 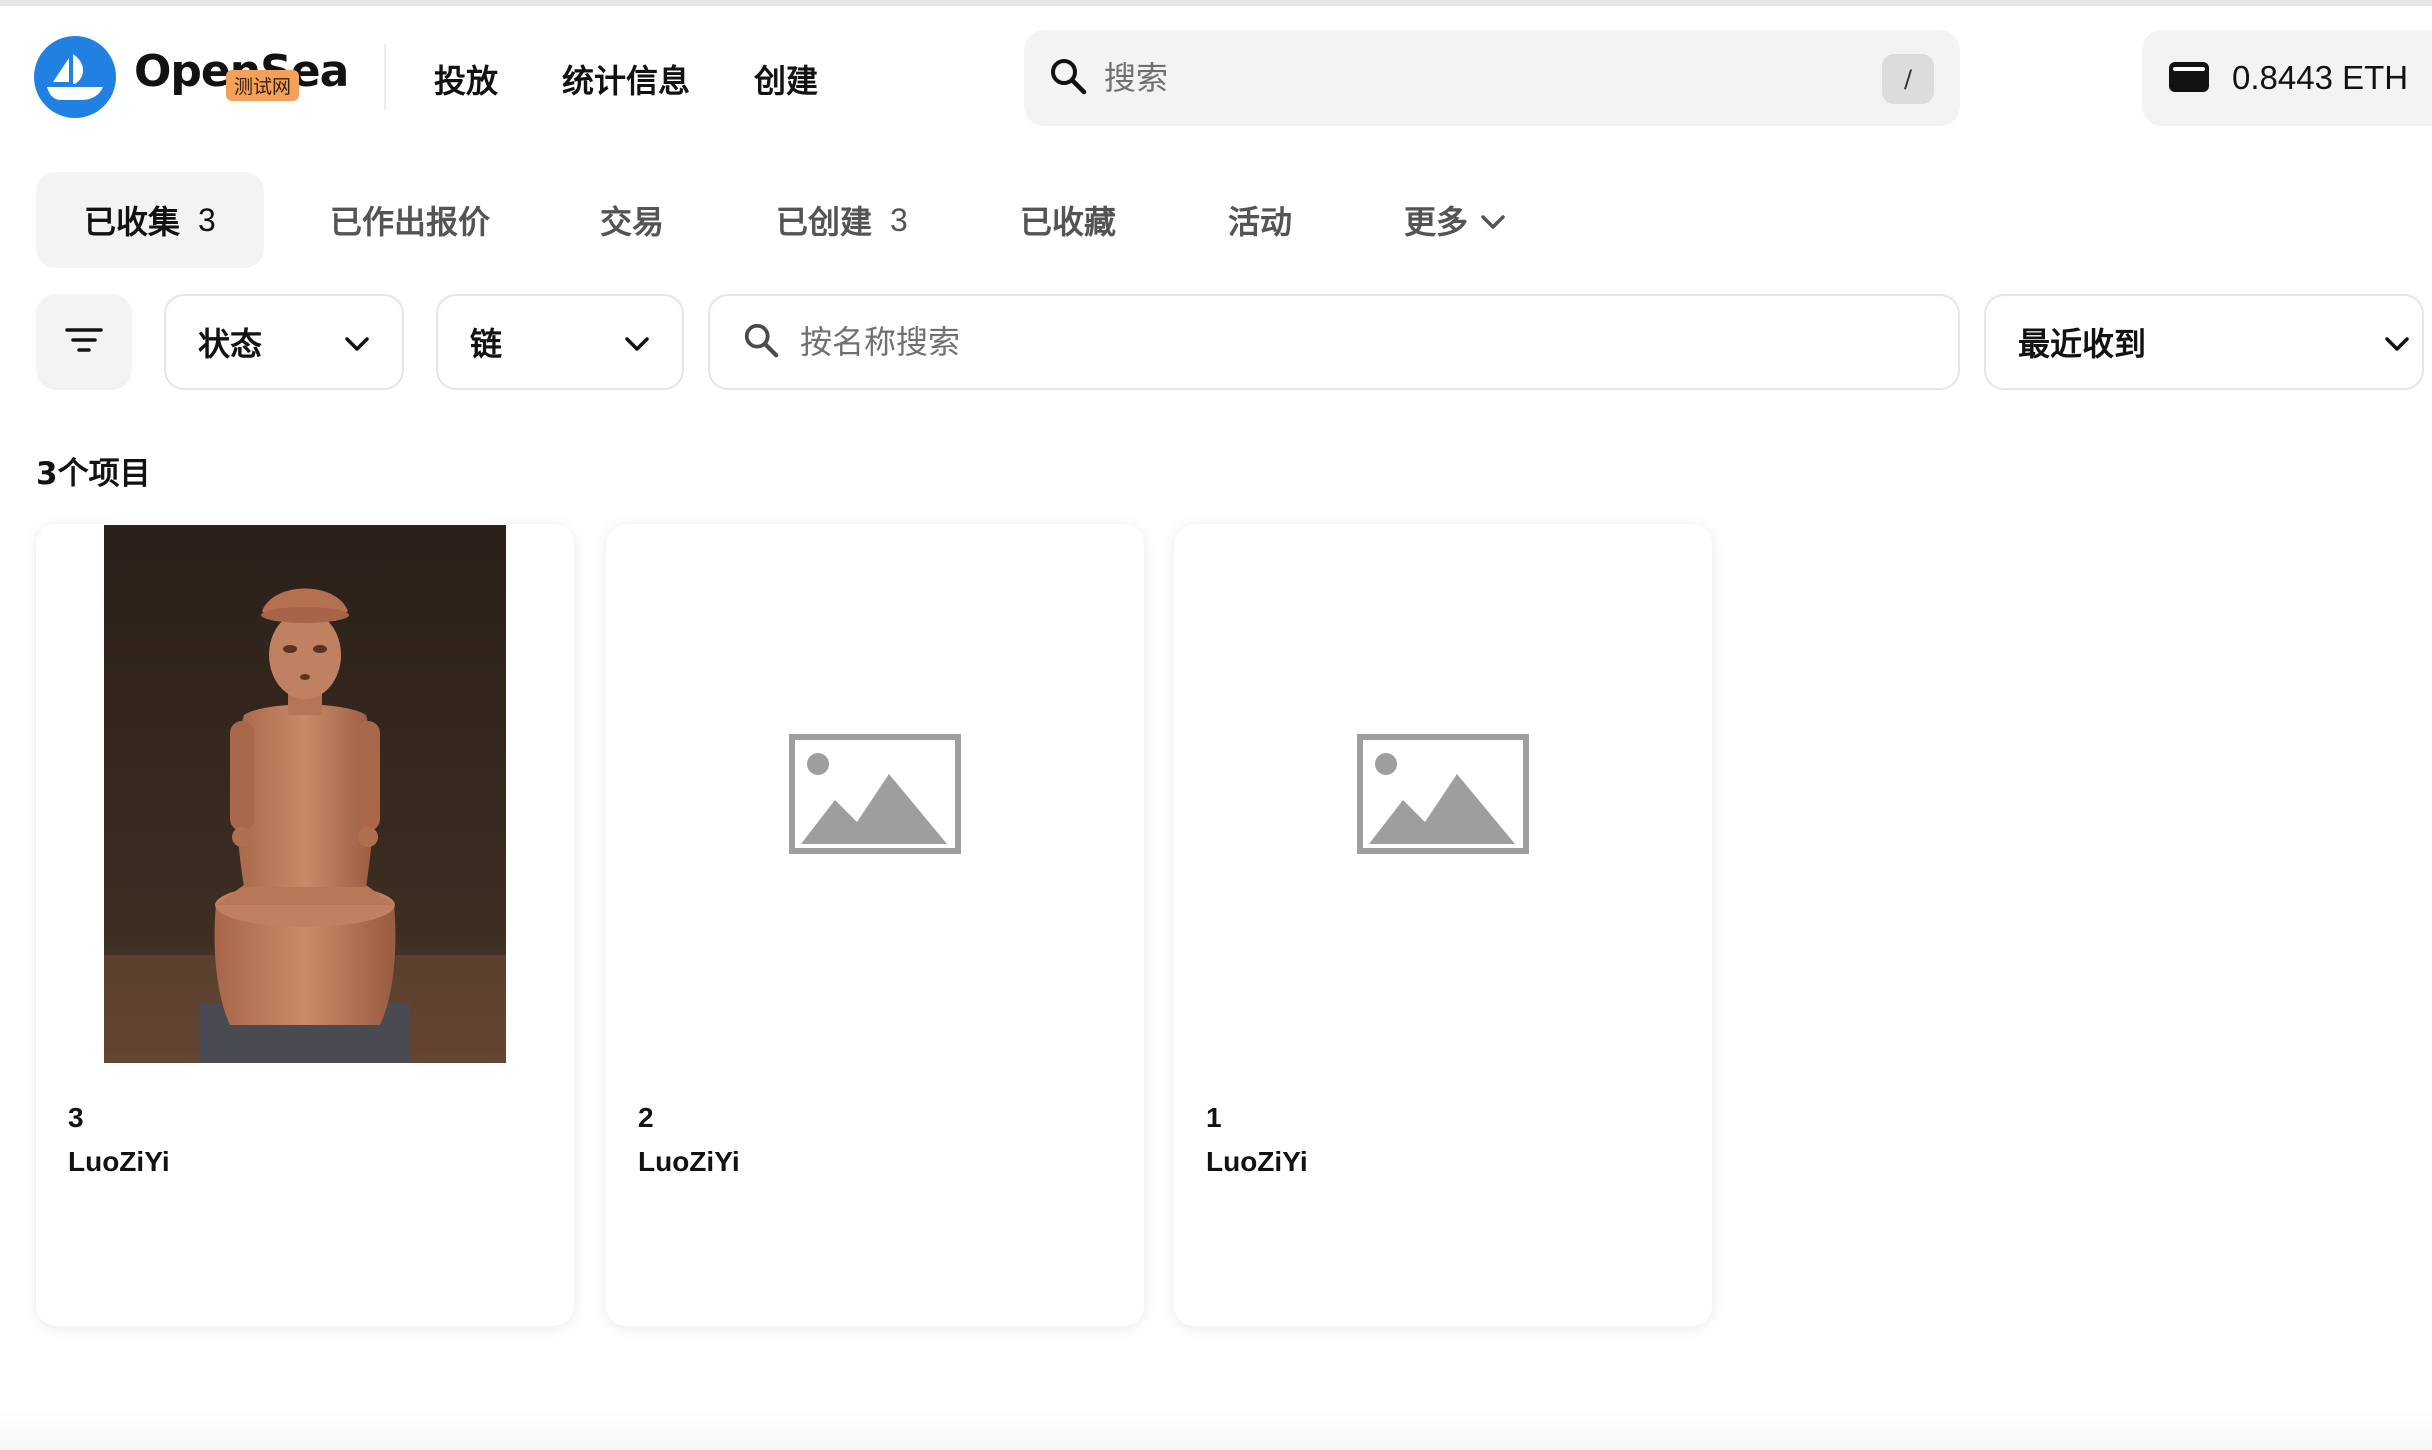 I want to click on tab-collected: 已收集 3, so click(x=150, y=220).